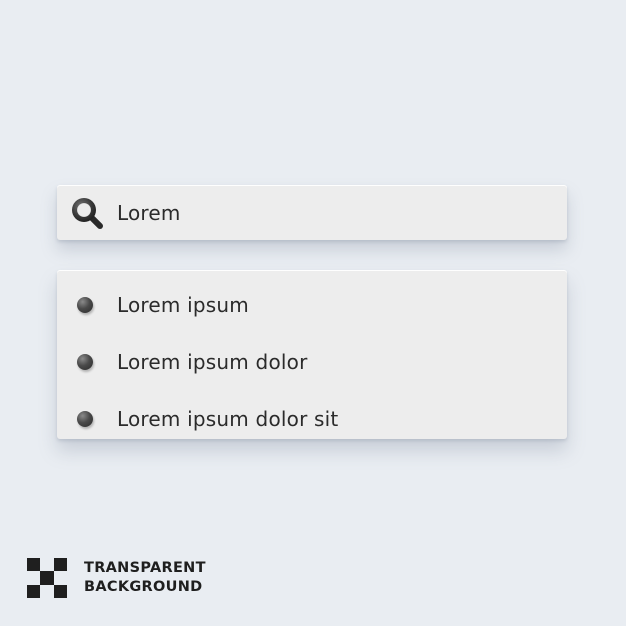 This screenshot has height=626, width=626. Describe the element at coordinates (87, 213) in the screenshot. I see `search-icon` at that location.